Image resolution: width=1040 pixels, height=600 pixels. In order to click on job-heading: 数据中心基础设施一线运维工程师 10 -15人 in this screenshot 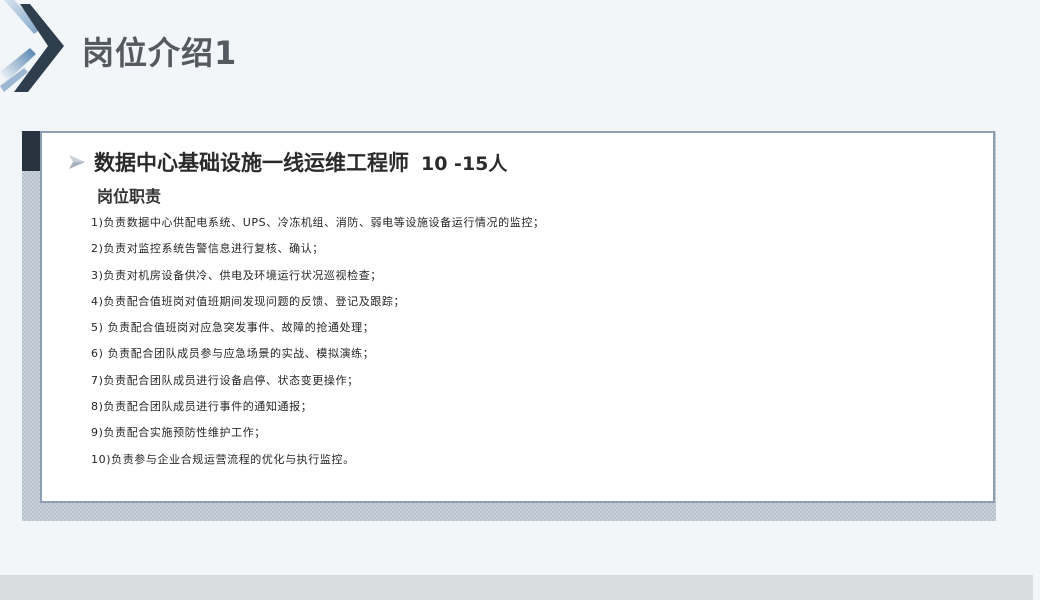, I will do `click(287, 162)`.